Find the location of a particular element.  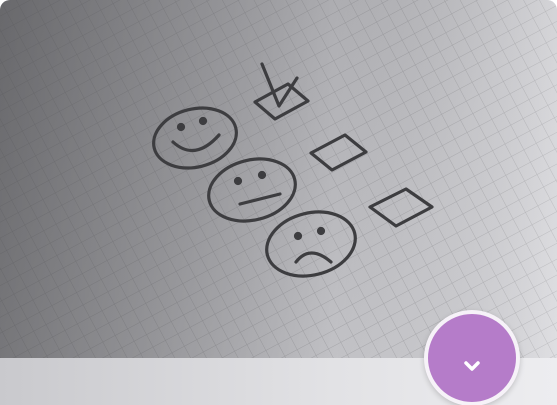

expand-button is located at coordinates (472, 357).